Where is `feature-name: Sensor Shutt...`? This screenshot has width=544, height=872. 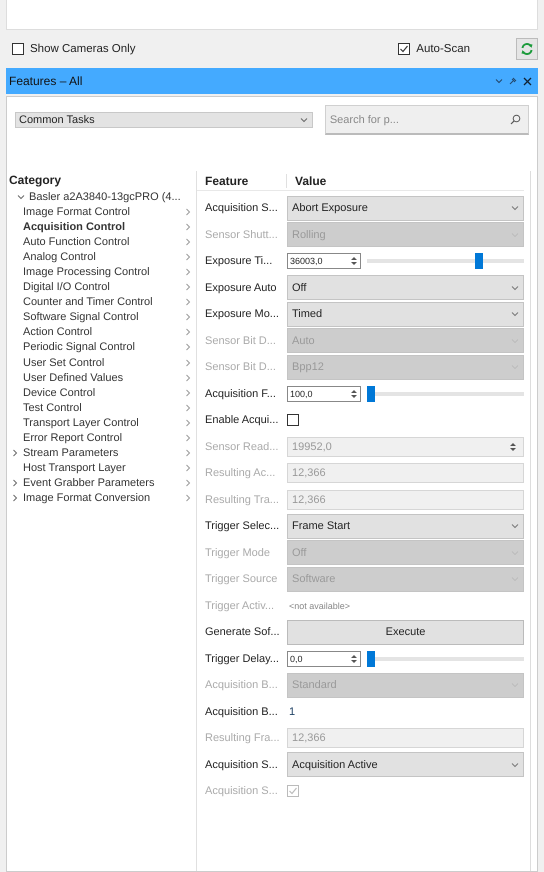 feature-name: Sensor Shutt... is located at coordinates (241, 234).